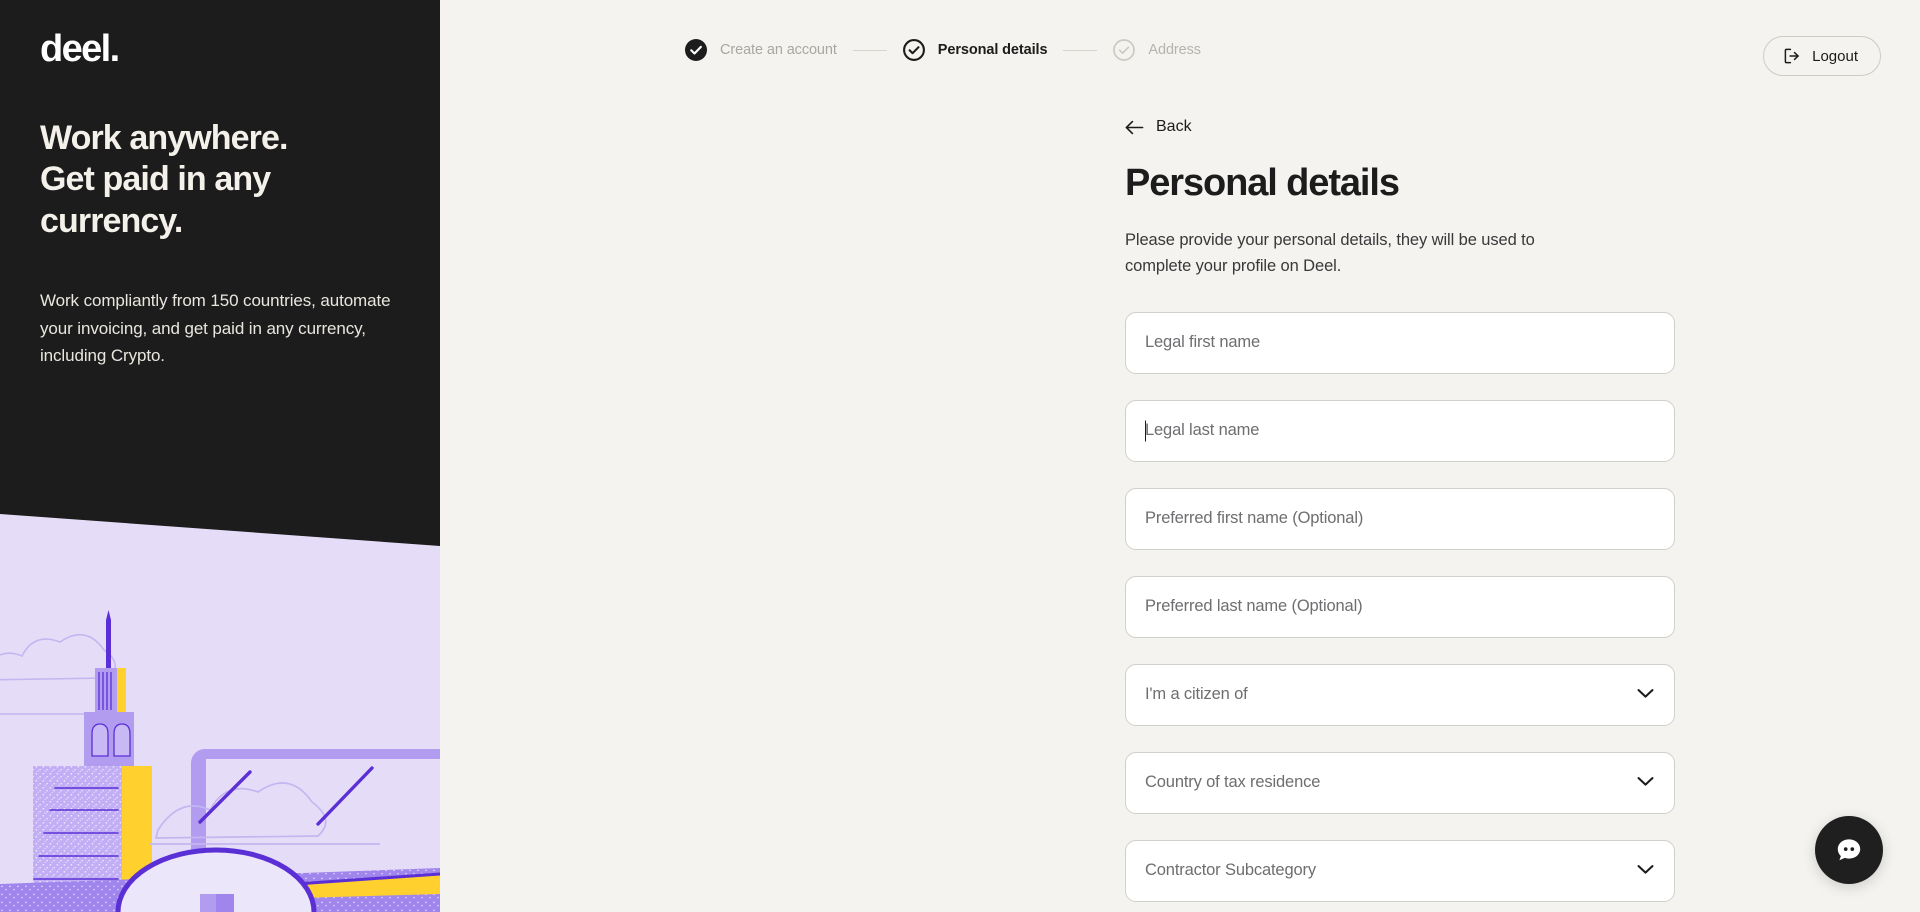 The height and width of the screenshot is (912, 1920). What do you see at coordinates (913, 50) in the screenshot?
I see `check-circle-outline-icon` at bounding box center [913, 50].